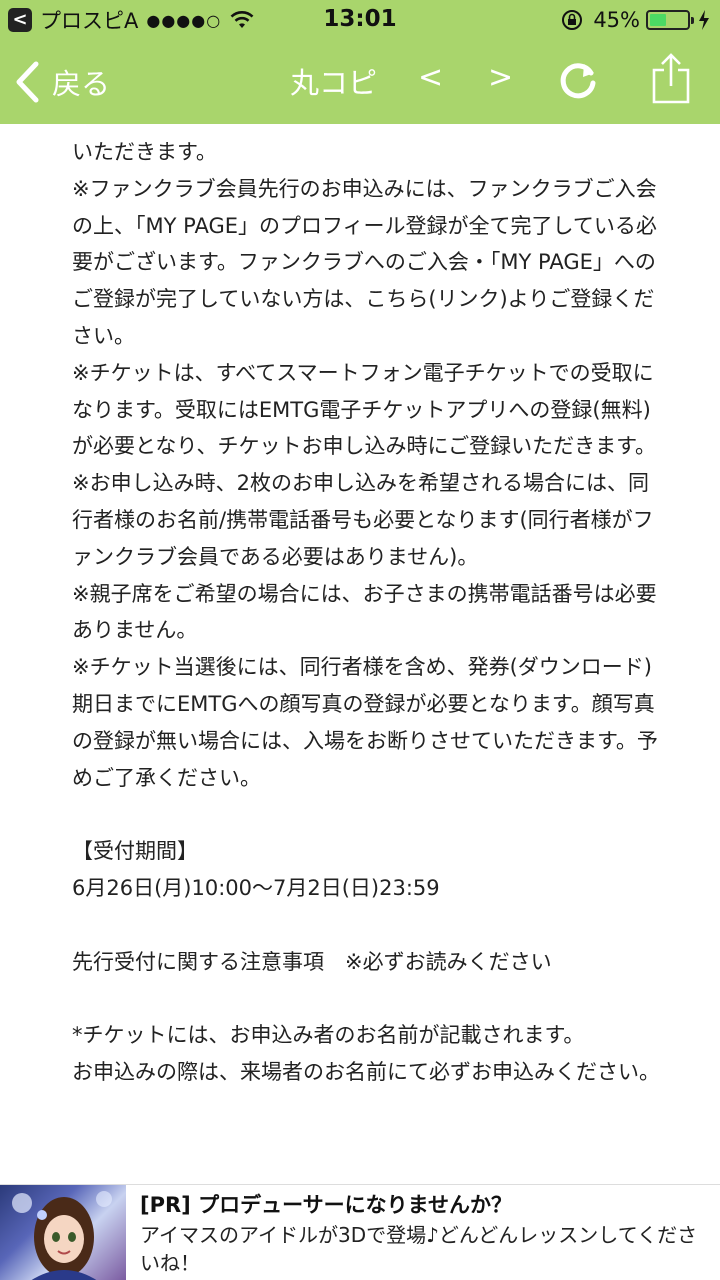 Image resolution: width=720 pixels, height=1280 pixels. Describe the element at coordinates (670, 20) in the screenshot. I see `battery-icon` at that location.